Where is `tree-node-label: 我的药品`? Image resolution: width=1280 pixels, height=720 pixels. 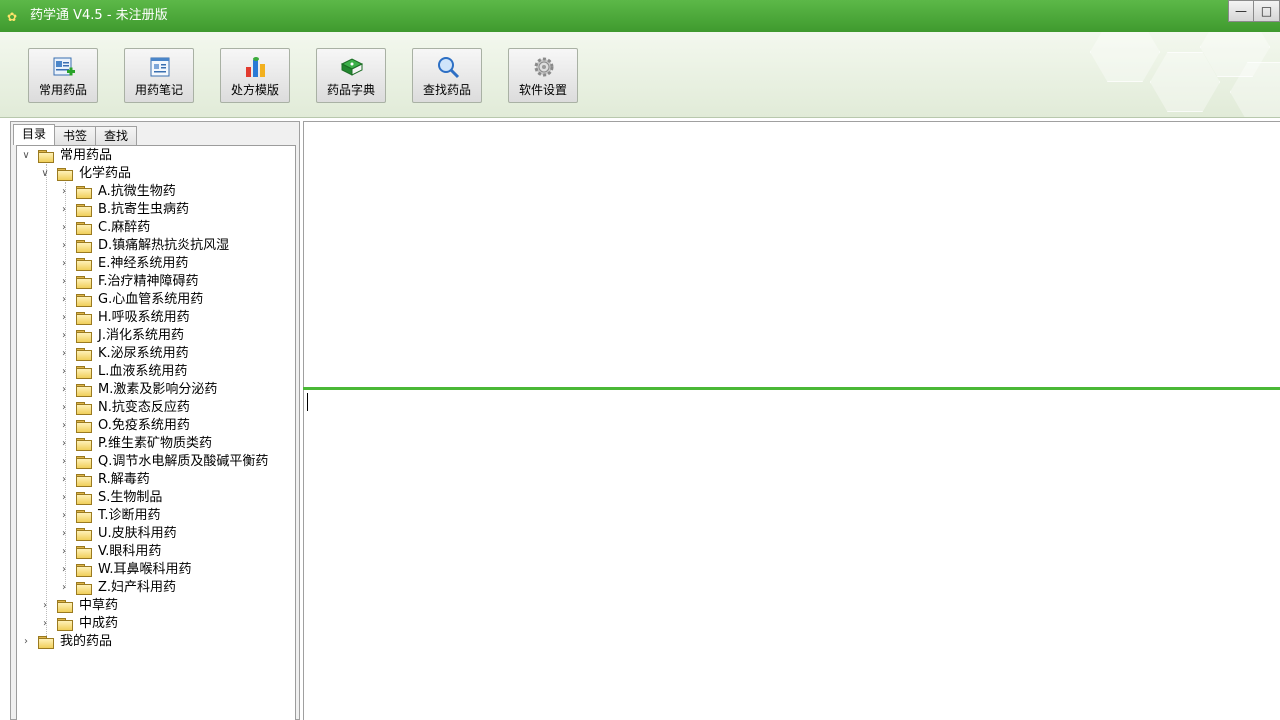 tree-node-label: 我的药品 is located at coordinates (86, 641).